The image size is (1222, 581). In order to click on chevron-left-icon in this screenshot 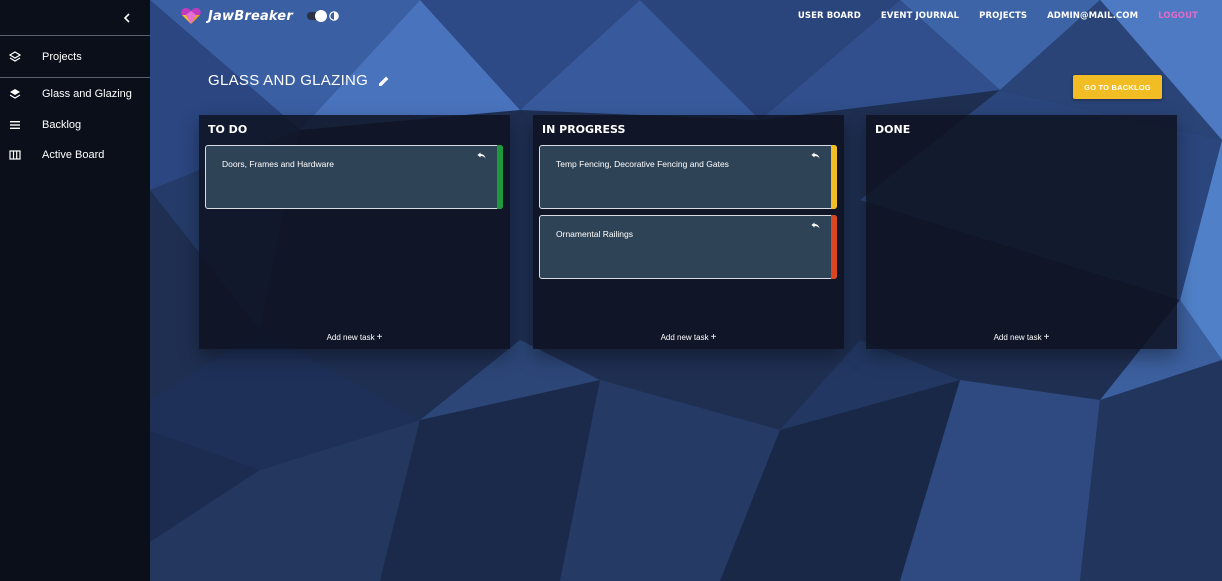, I will do `click(126, 17)`.